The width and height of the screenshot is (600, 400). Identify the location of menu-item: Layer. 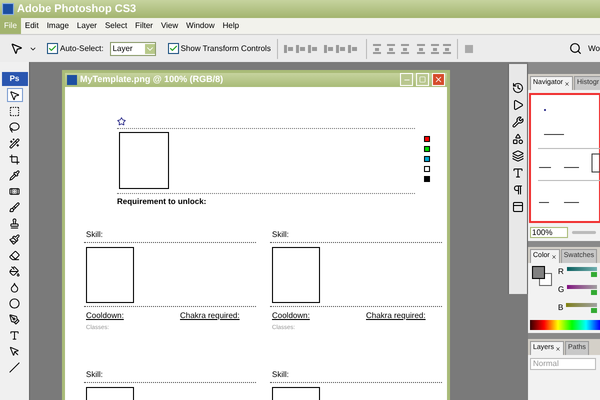
(86, 26).